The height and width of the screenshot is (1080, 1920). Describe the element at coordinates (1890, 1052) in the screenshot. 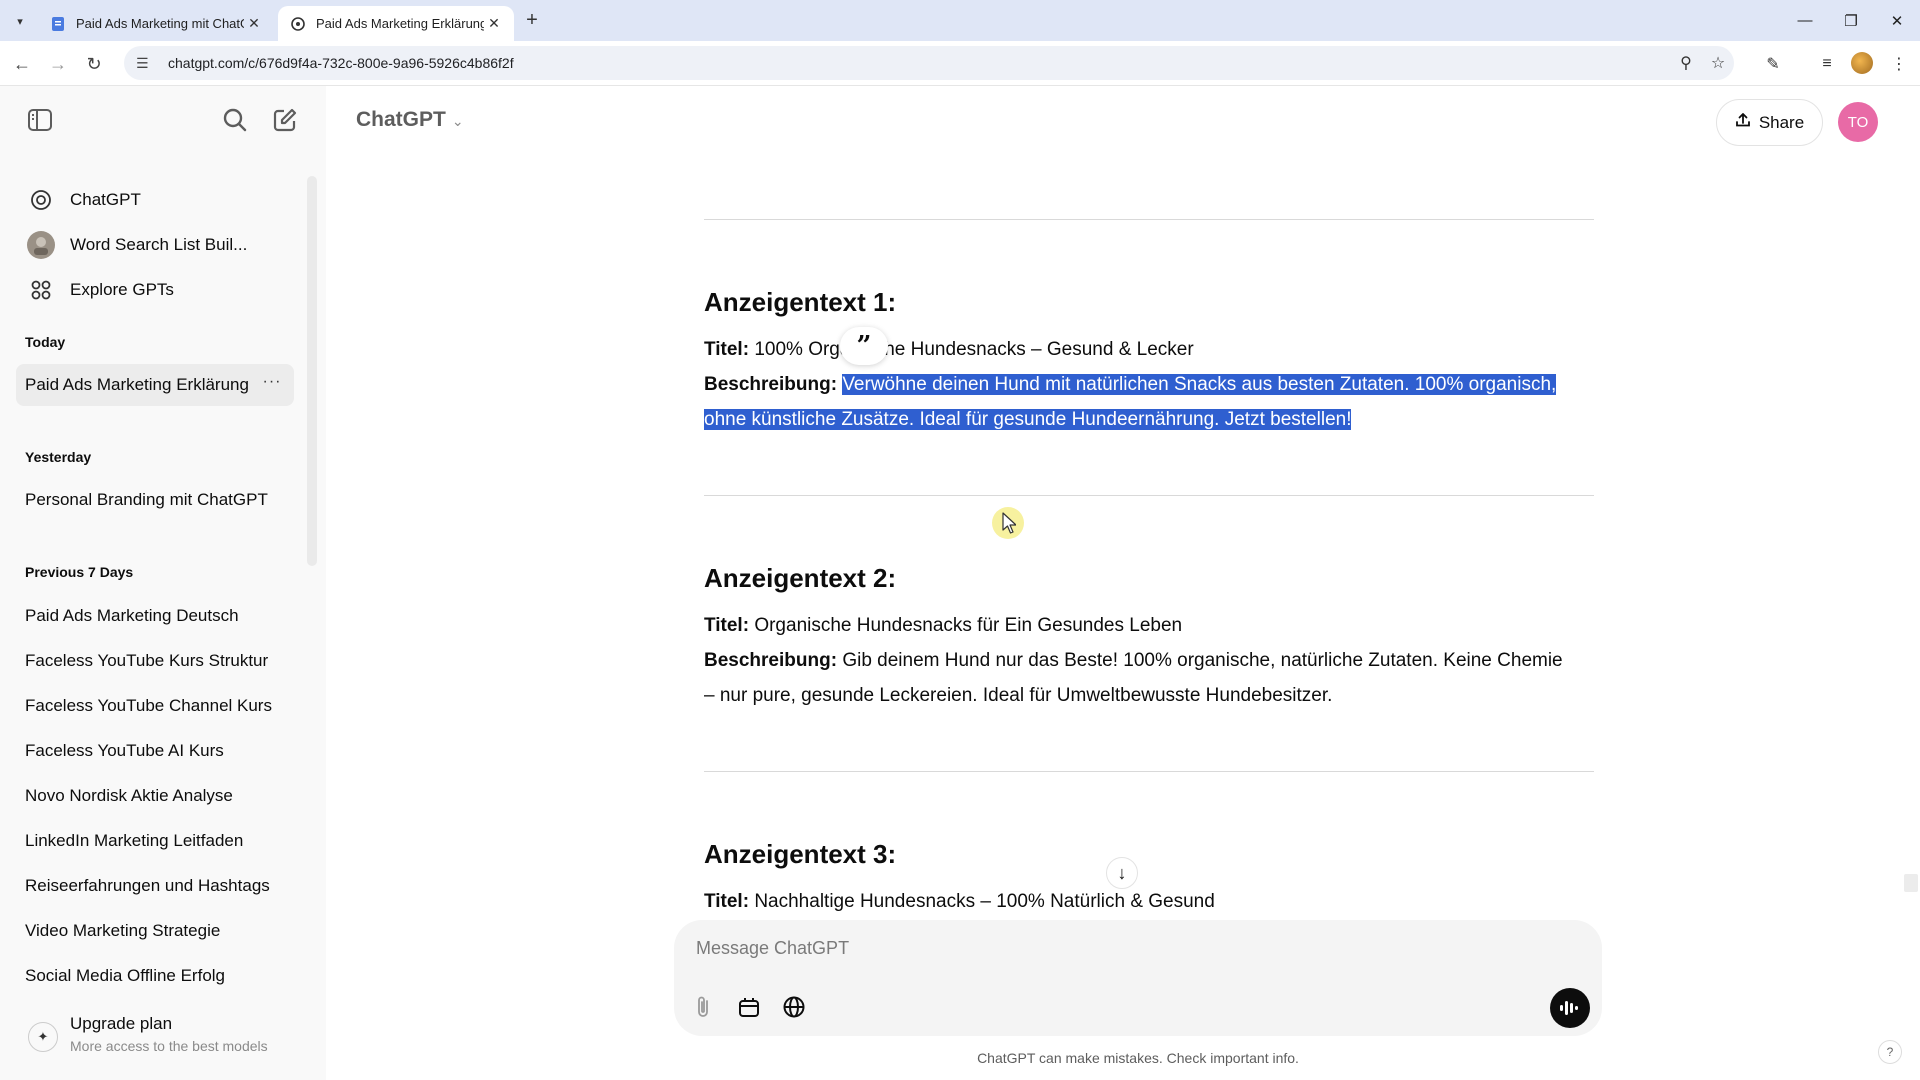

I see `help-icon: ?` at that location.